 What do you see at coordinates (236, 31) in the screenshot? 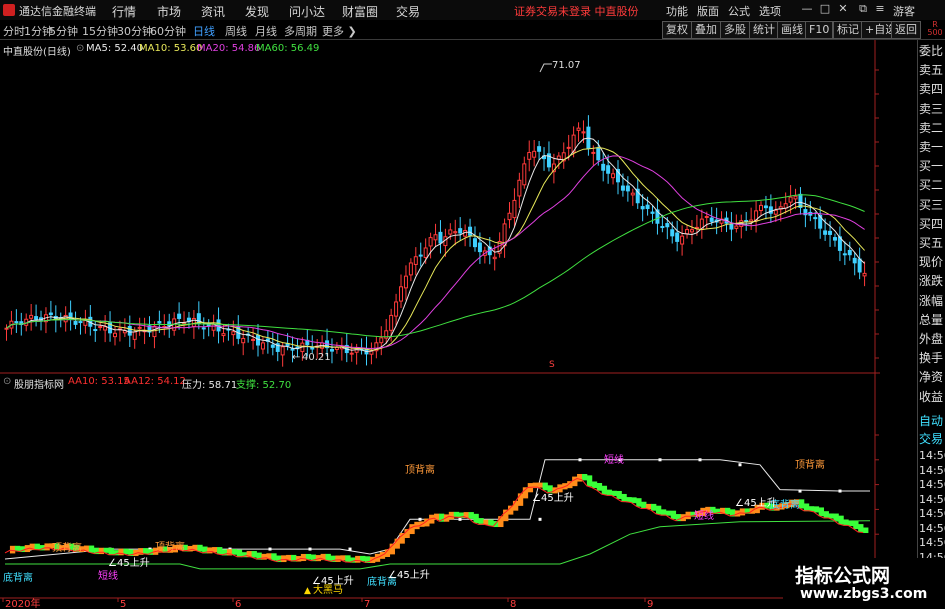
I see `period-tab-7: 周线` at bounding box center [236, 31].